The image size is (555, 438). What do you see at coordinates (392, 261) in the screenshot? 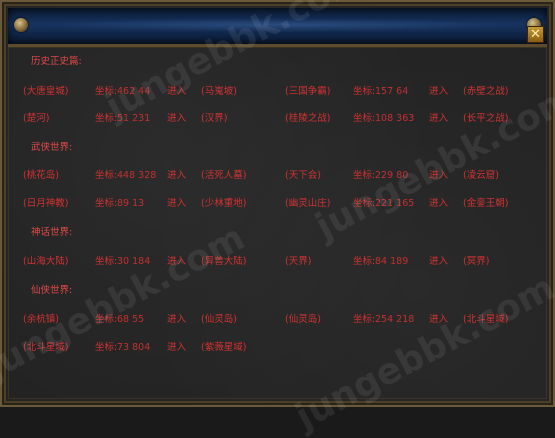
I see `coord-value: 84 189` at bounding box center [392, 261].